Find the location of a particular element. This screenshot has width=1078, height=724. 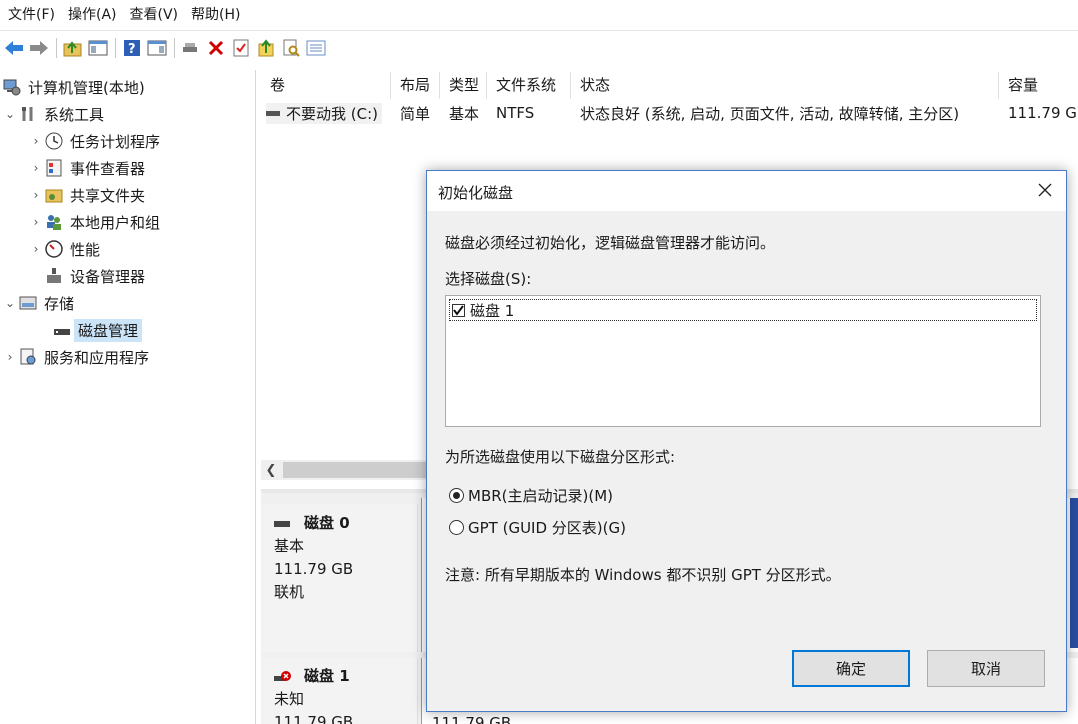

event-log-icon is located at coordinates (54, 168).